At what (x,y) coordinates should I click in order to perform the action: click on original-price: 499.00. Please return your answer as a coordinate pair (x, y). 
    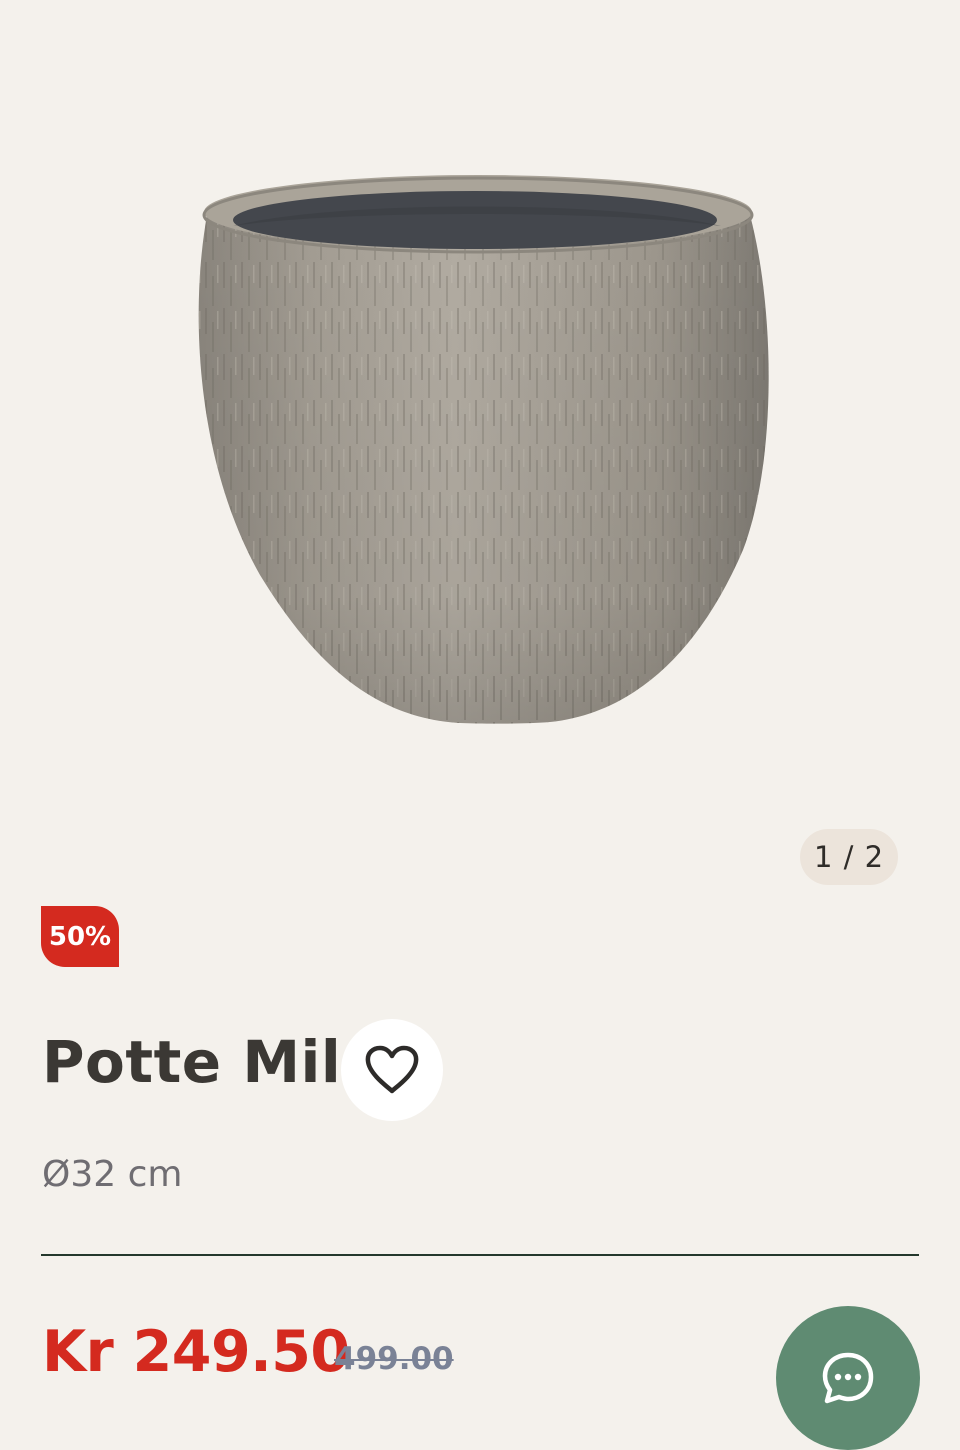
    Looking at the image, I should click on (394, 1359).